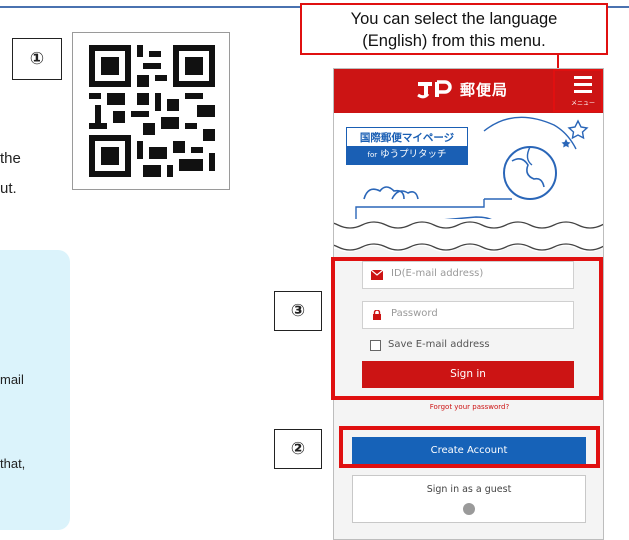 The image size is (629, 540). What do you see at coordinates (372, 155) in the screenshot?
I see `badge-for: for` at bounding box center [372, 155].